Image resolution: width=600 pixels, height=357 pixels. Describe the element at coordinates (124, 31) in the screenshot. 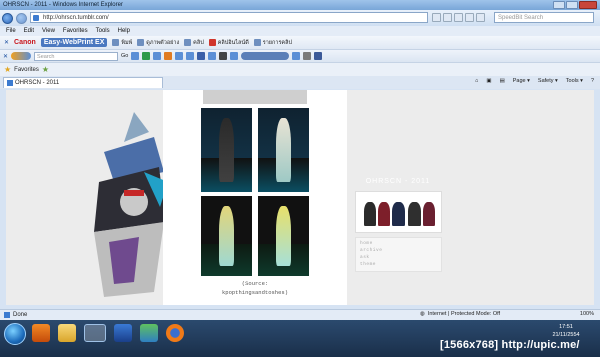

I see `menu-help: Help` at that location.